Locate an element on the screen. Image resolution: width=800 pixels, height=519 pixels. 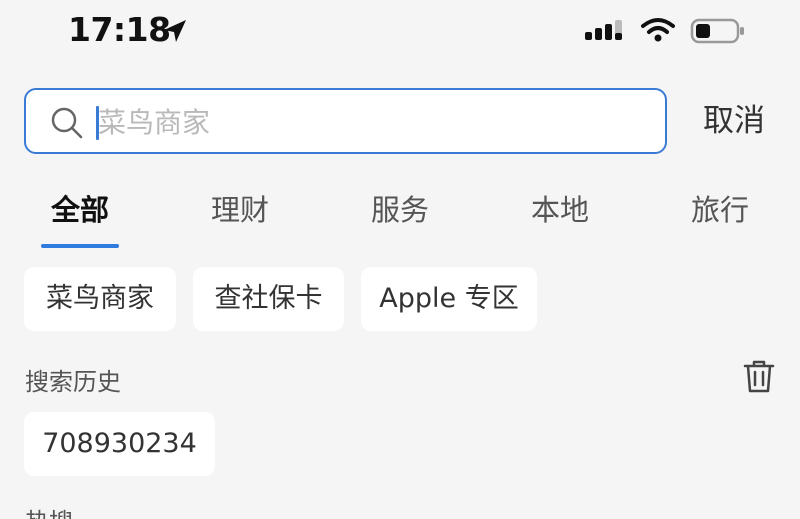
tab-local: 本地 is located at coordinates (560, 210).